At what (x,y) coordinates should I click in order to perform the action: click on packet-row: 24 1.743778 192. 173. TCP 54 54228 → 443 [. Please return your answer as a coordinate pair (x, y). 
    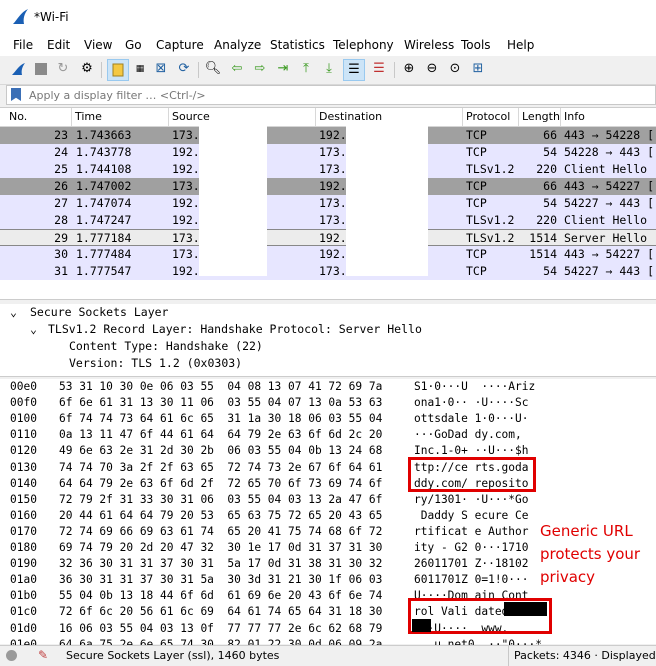
    Looking at the image, I should click on (328, 152).